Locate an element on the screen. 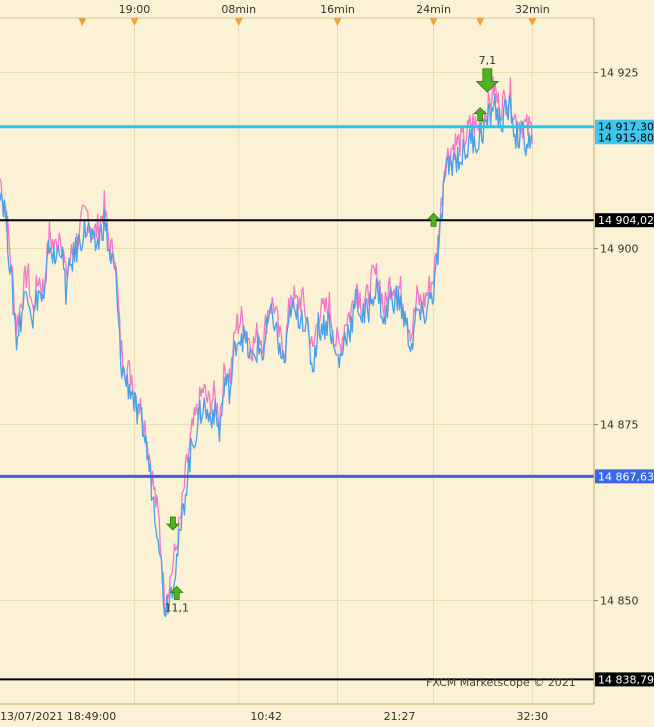  bottom-time-label: 32:30 is located at coordinates (532, 716).